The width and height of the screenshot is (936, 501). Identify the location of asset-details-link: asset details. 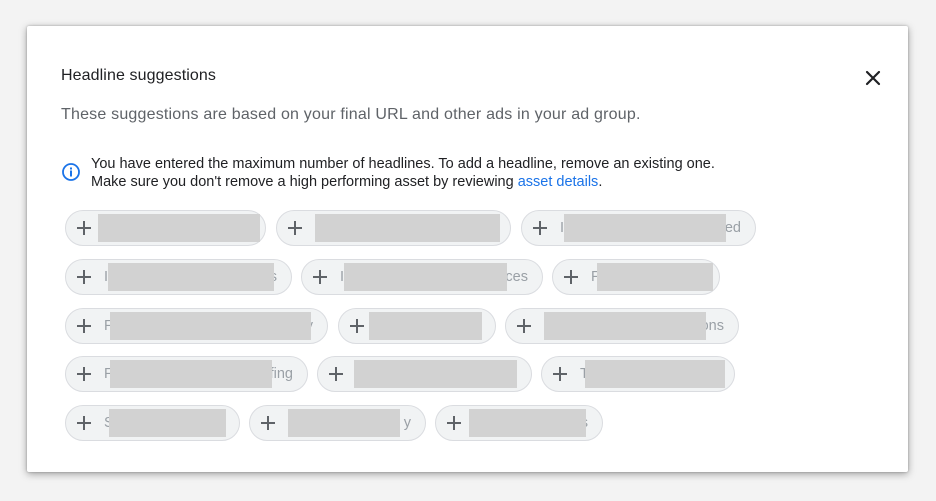
(558, 182).